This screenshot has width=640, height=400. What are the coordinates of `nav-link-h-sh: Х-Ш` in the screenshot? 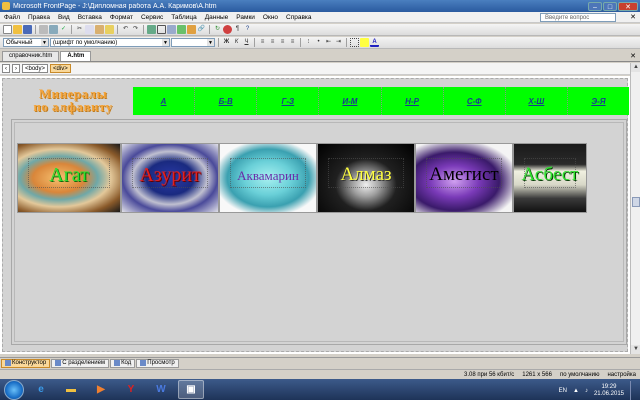 It's located at (536, 101).